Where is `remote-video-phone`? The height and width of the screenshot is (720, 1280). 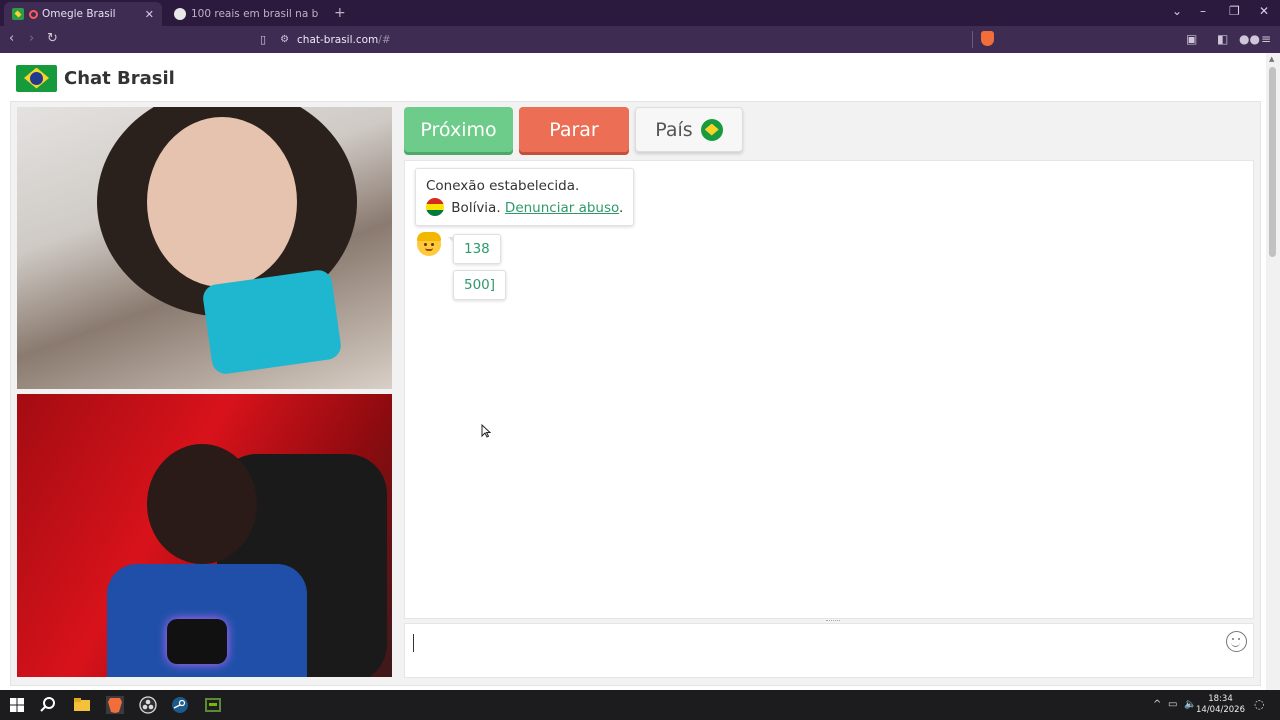
remote-video-phone is located at coordinates (272, 322).